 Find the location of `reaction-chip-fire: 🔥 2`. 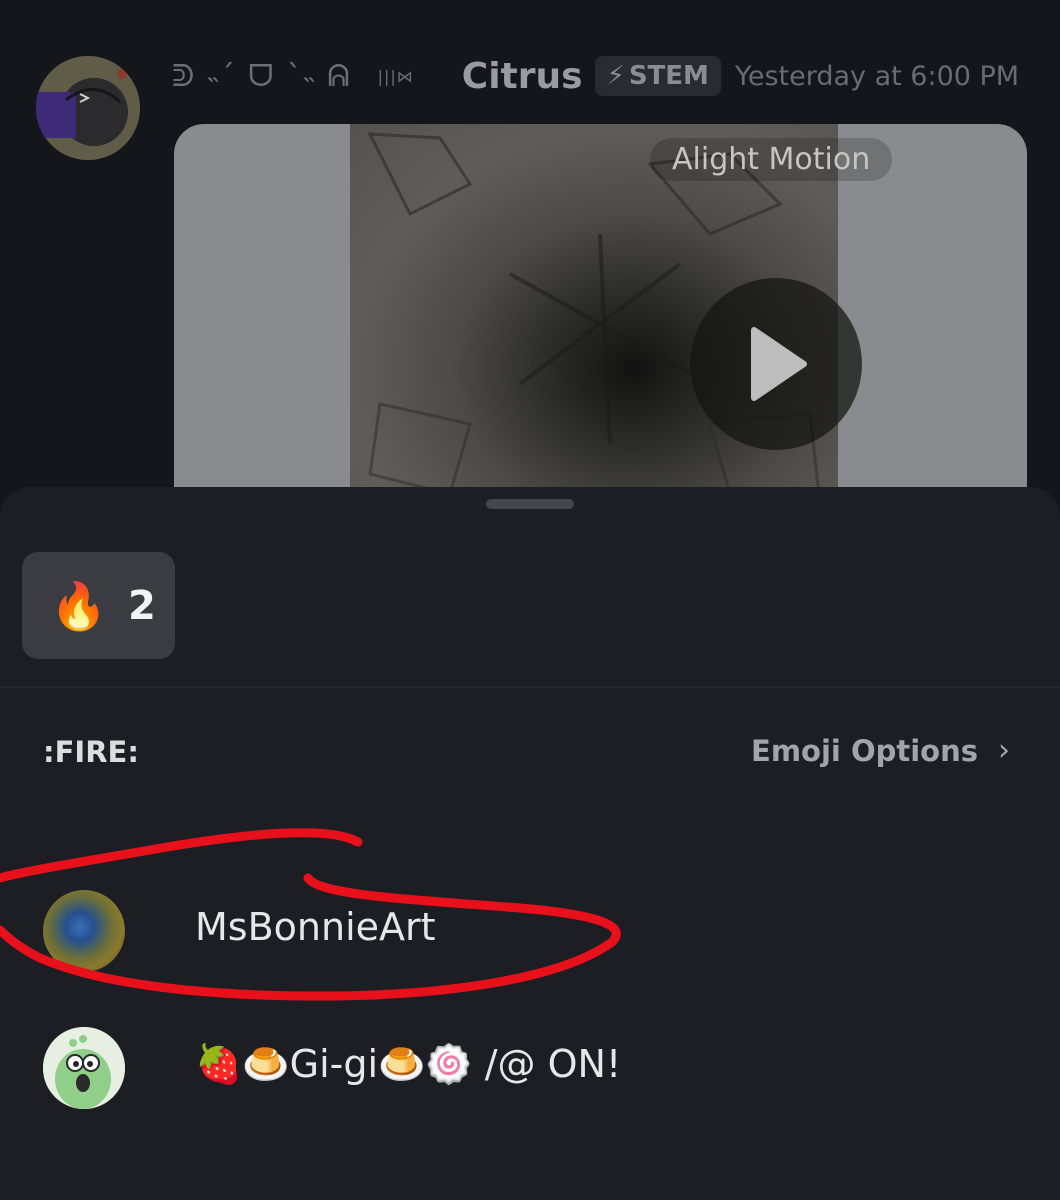

reaction-chip-fire: 🔥 2 is located at coordinates (98, 605).